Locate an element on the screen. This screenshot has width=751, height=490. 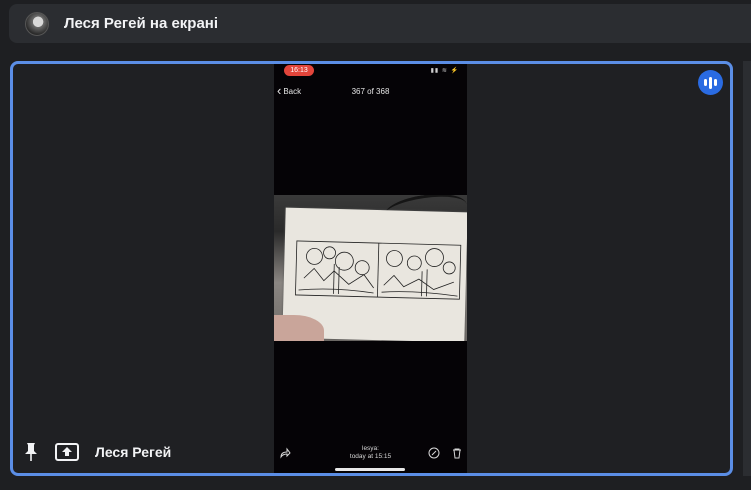
photo-counter: 367 of 368 is located at coordinates (370, 91).